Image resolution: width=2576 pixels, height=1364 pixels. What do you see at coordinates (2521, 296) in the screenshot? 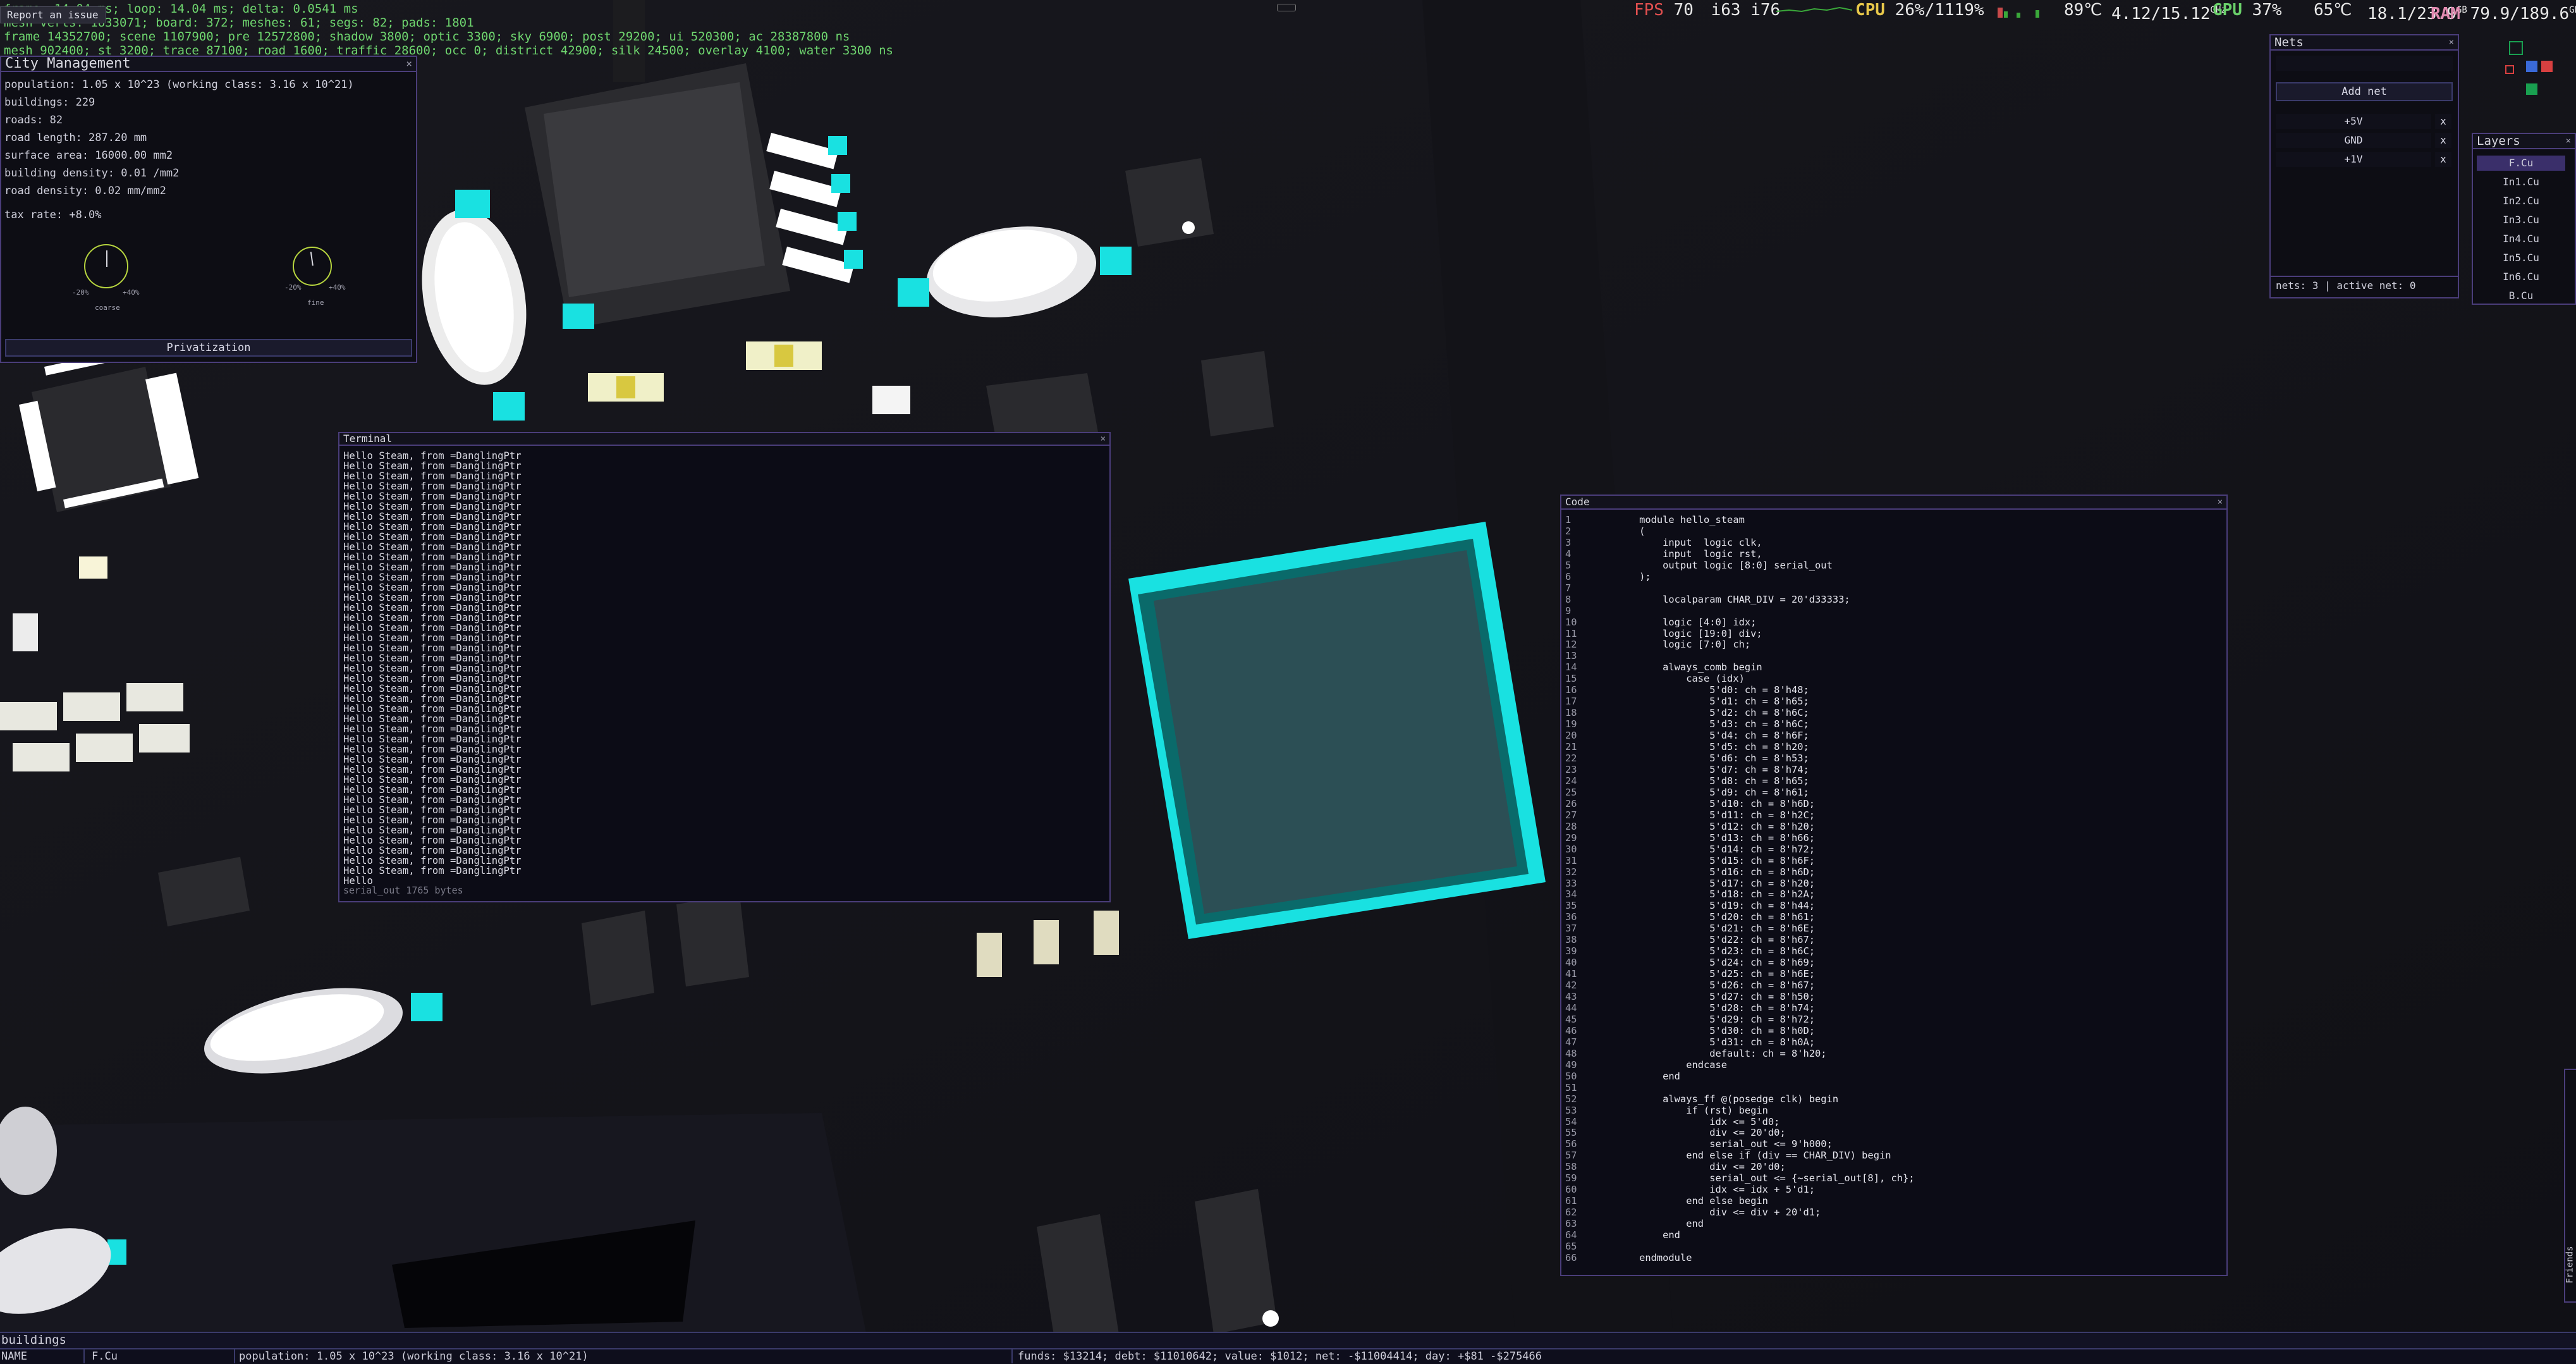
I see `layer-item-b-cu: B.Cu` at bounding box center [2521, 296].